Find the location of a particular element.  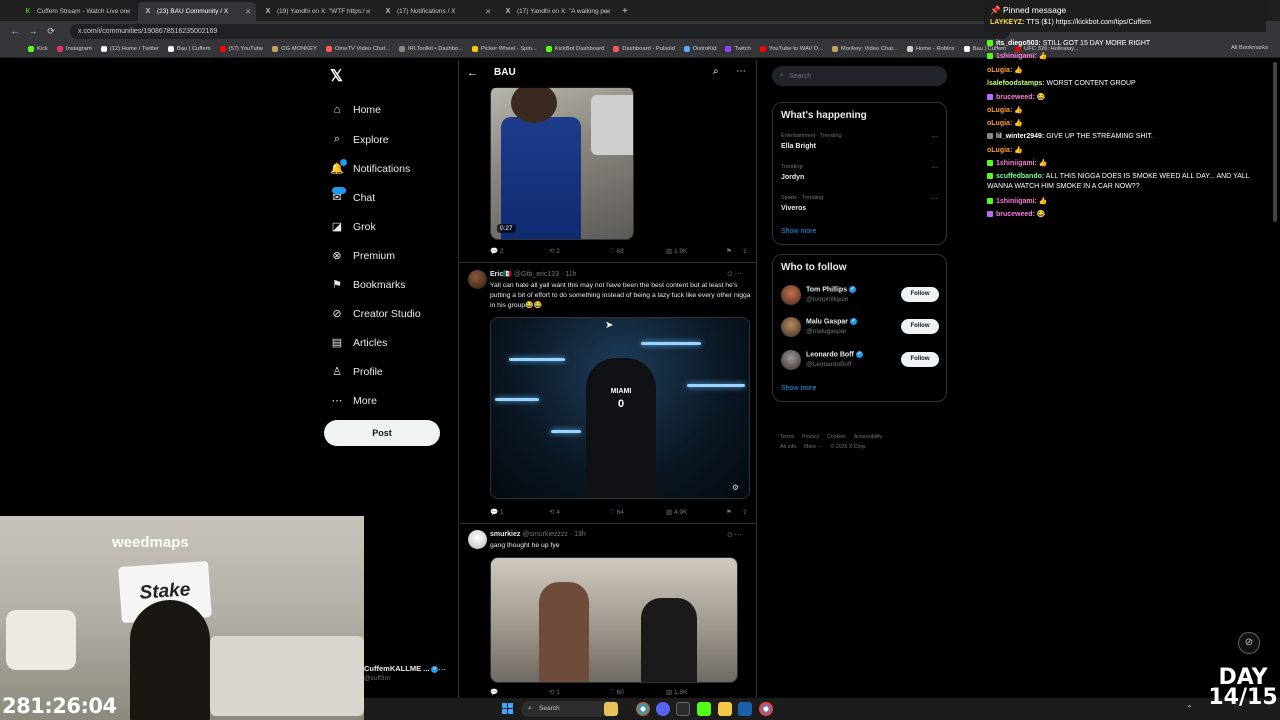

reply-button: 💬 is located at coordinates (494, 692).